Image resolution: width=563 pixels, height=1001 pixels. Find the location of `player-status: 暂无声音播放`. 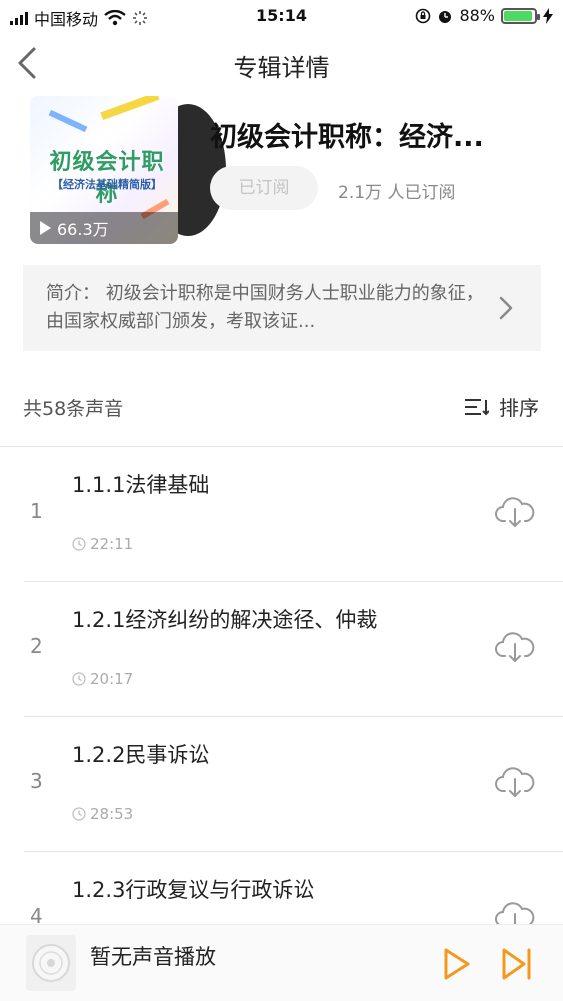

player-status: 暂无声音播放 is located at coordinates (153, 957).